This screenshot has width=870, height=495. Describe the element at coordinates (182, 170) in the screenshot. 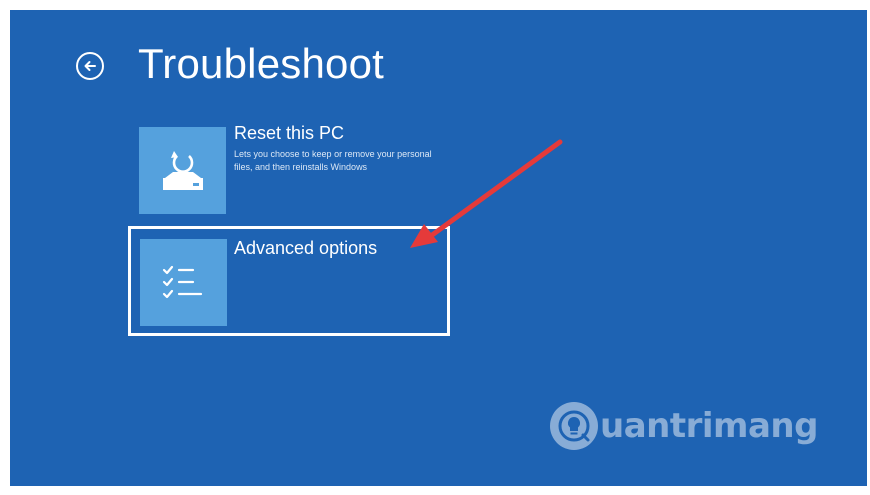

I see `reset-pc-icon` at that location.